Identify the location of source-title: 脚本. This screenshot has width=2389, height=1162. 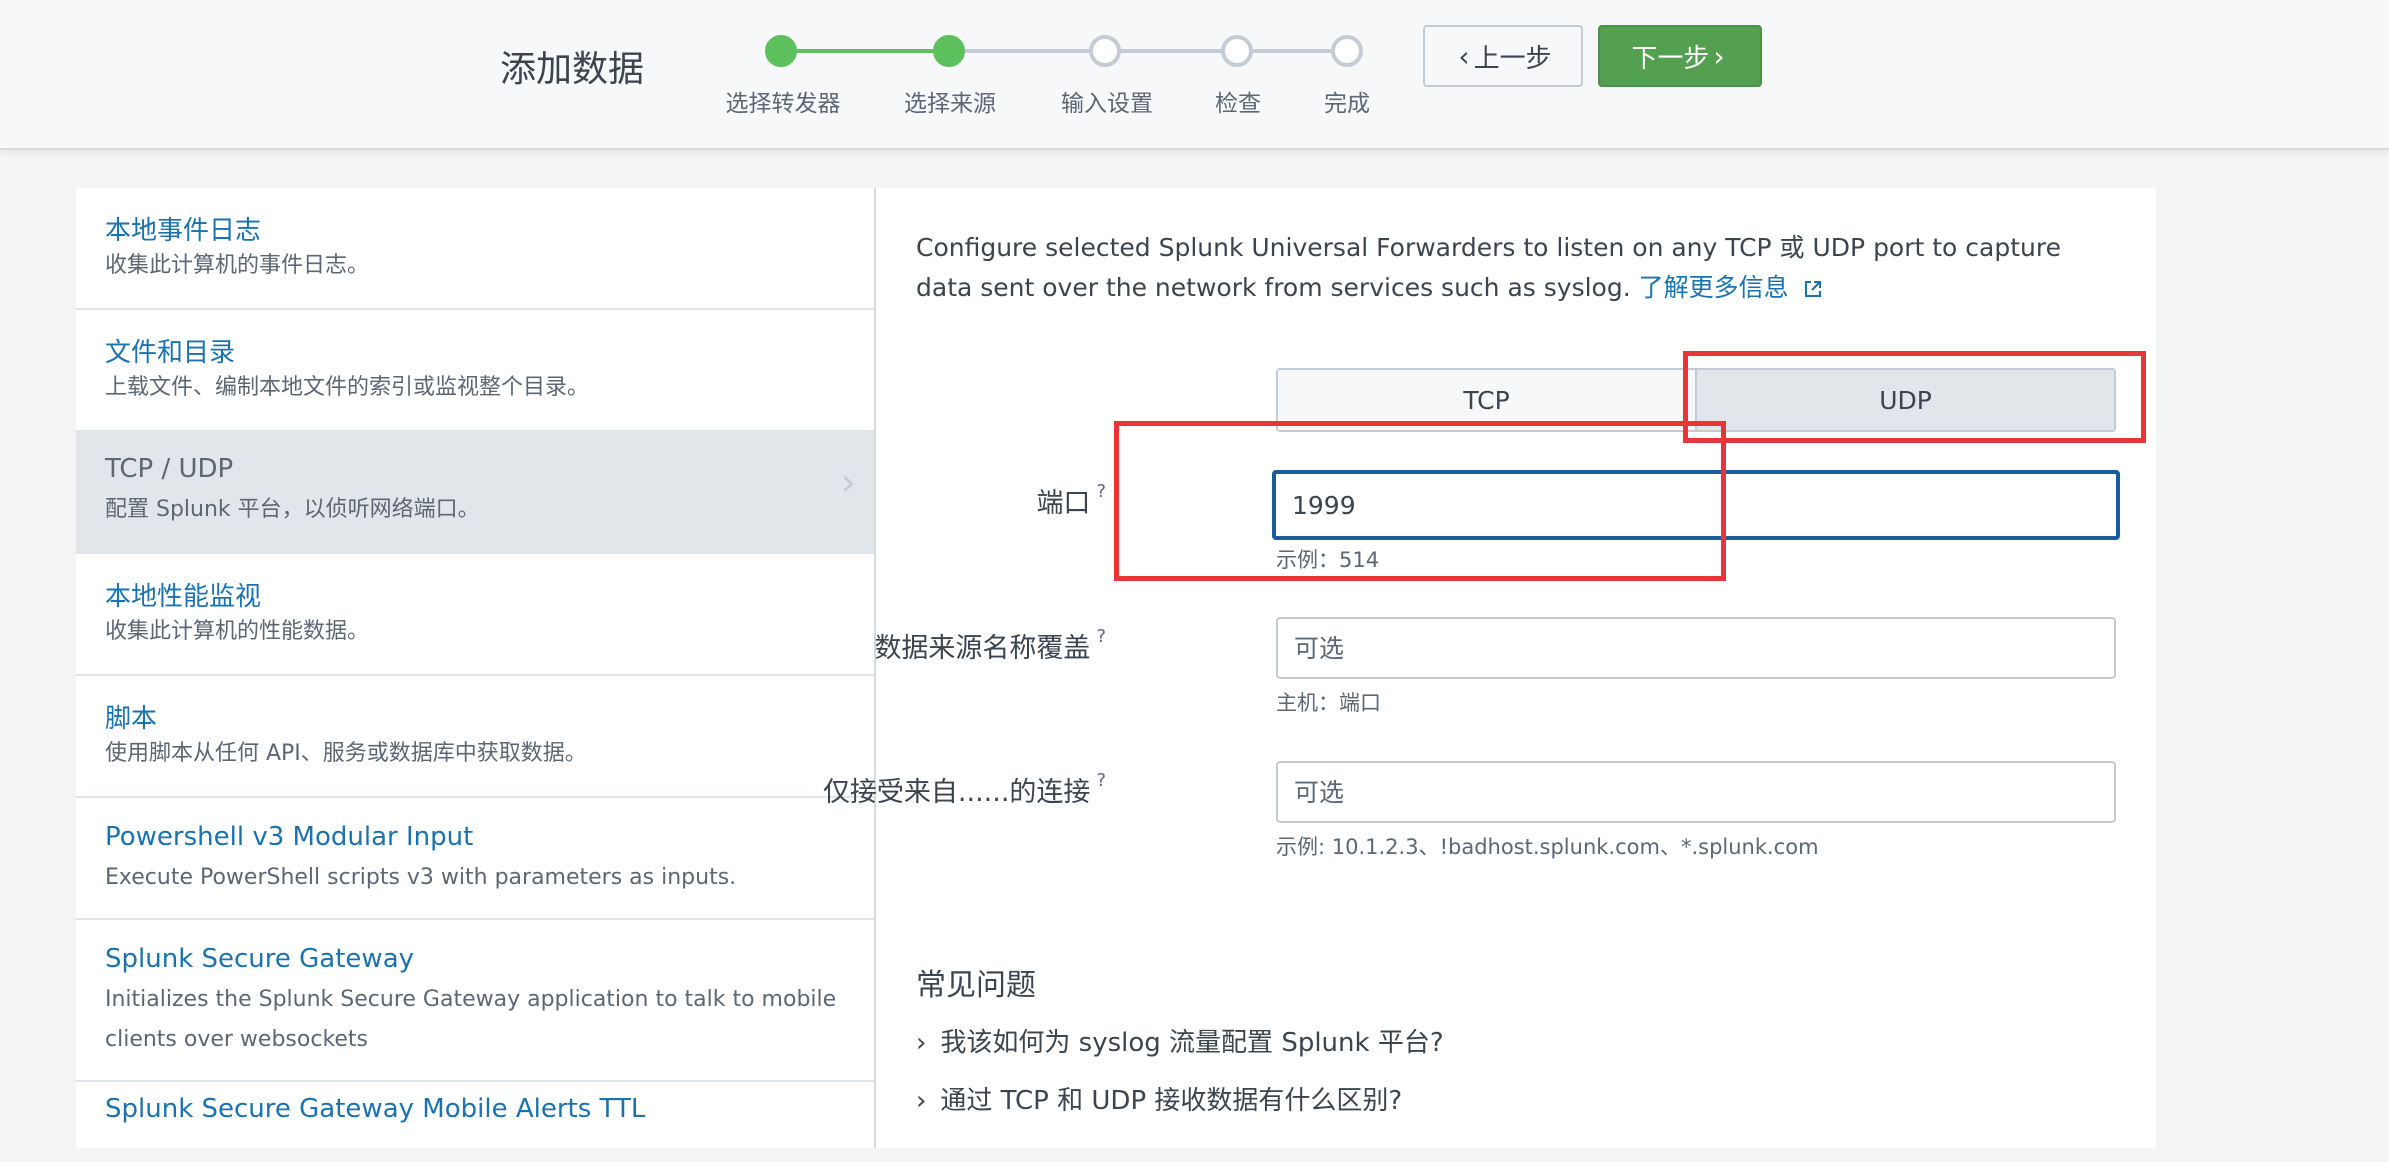
(131, 719).